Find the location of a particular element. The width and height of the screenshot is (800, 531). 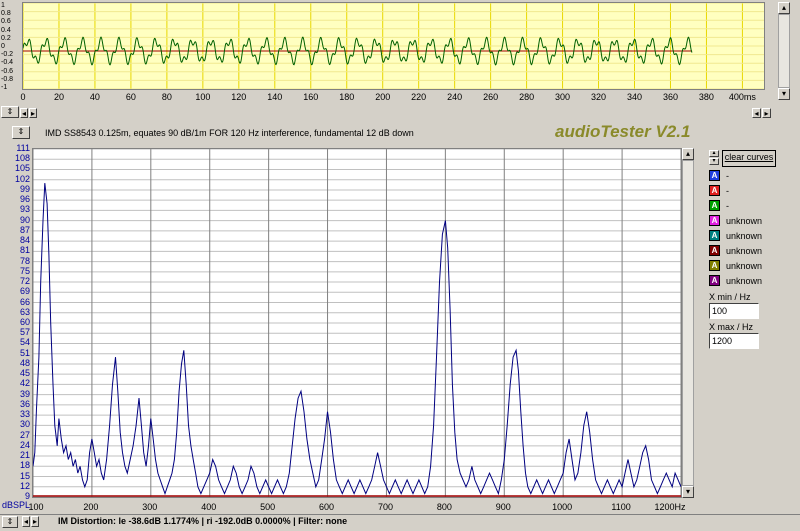

osc-scroll-left-icon: ◂ is located at coordinates (24, 113).